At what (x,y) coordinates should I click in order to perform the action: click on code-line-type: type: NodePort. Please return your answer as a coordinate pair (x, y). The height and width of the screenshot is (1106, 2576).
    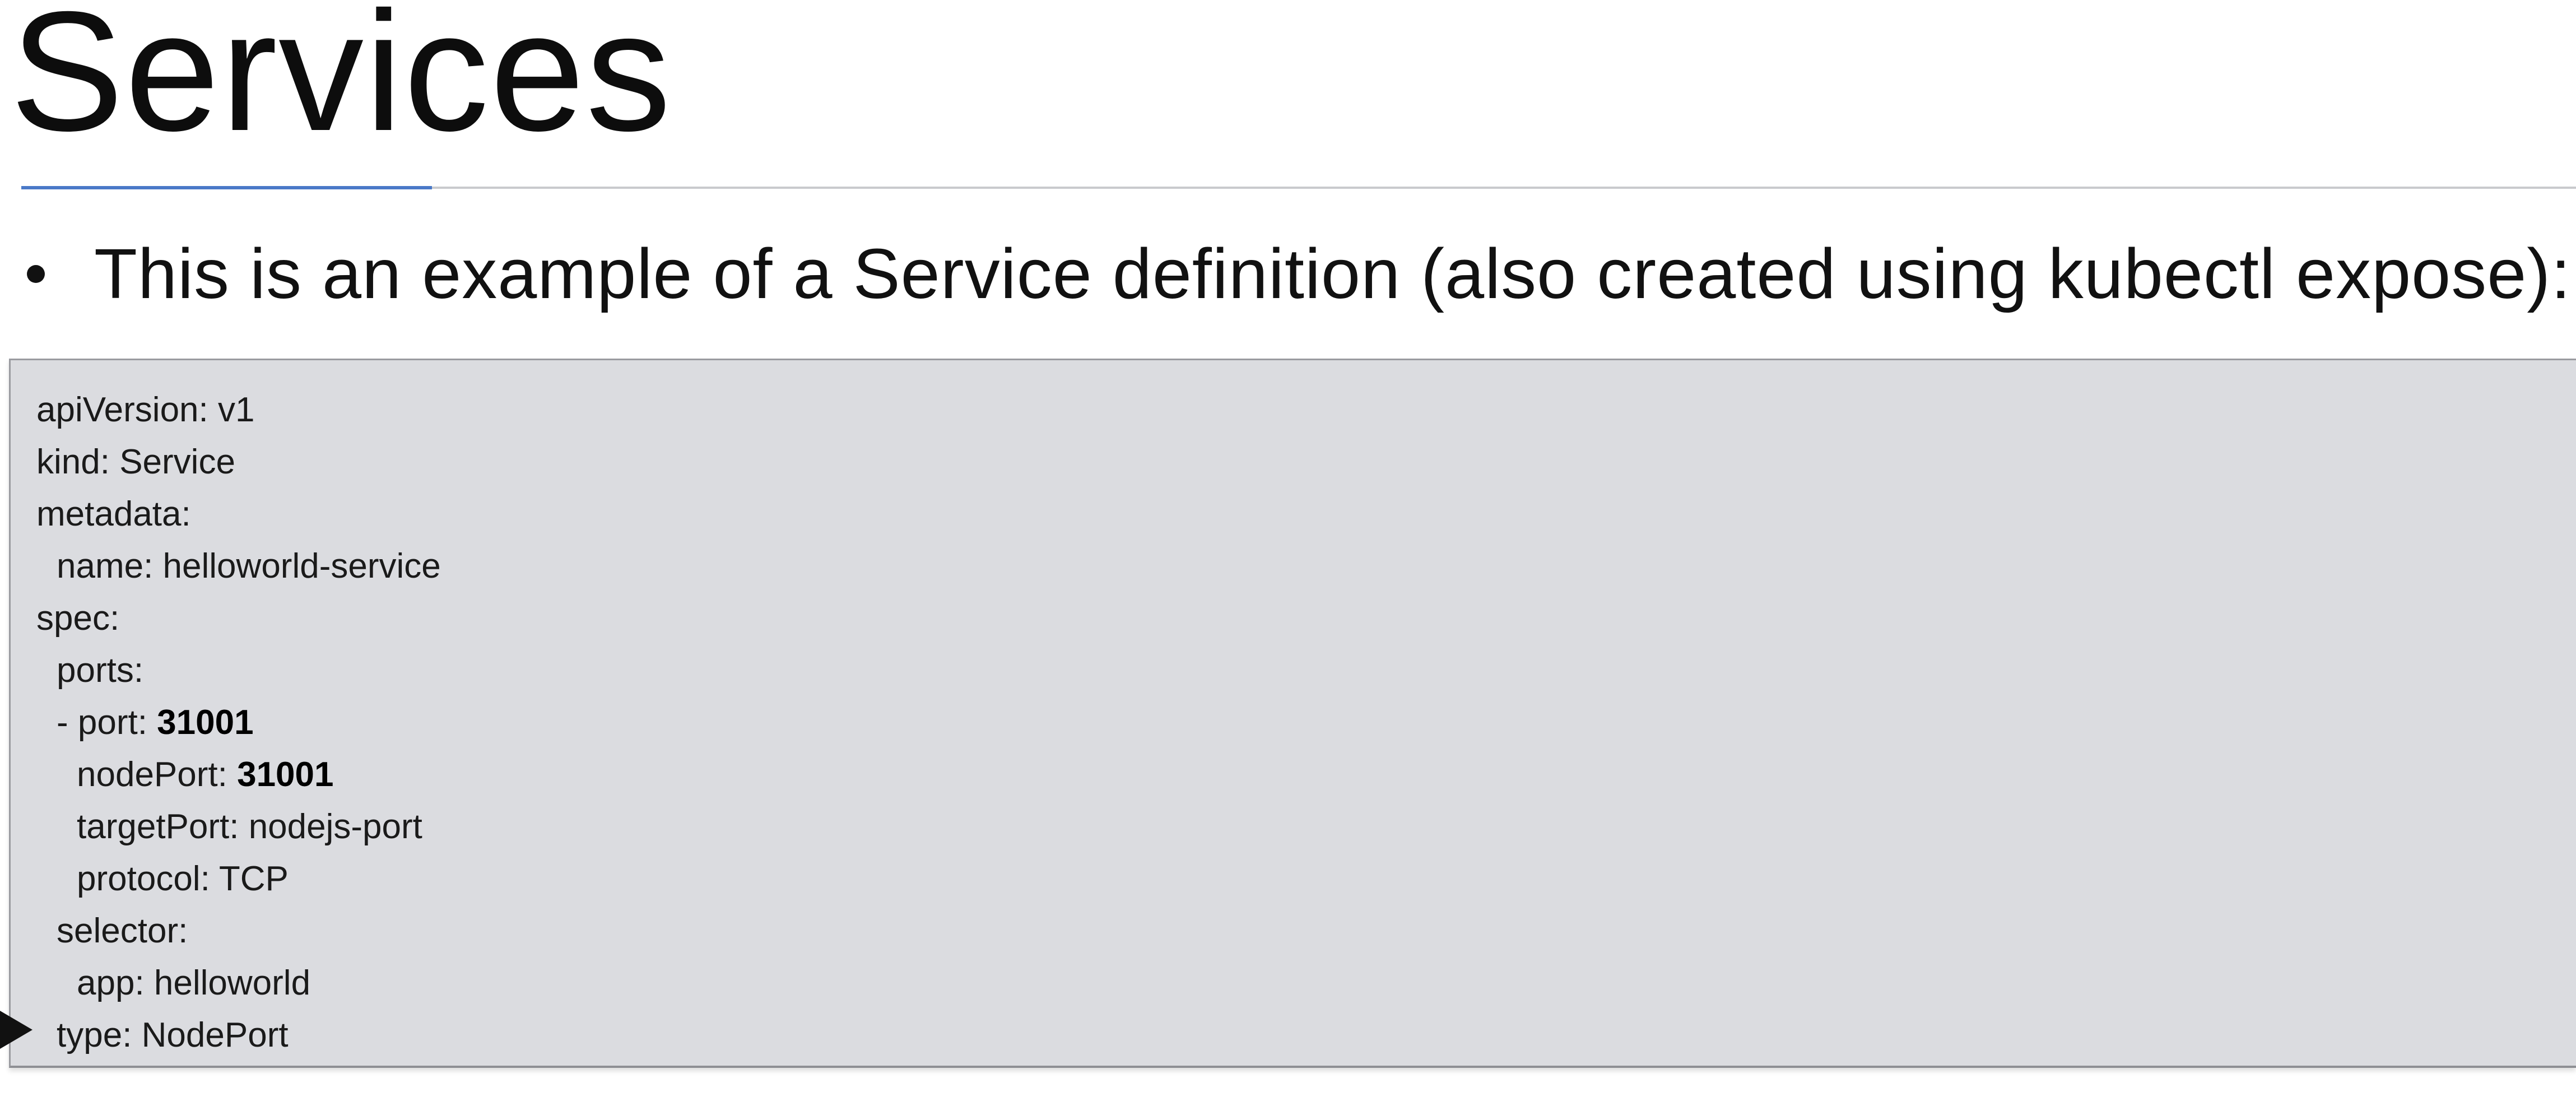
    Looking at the image, I should click on (239, 1035).